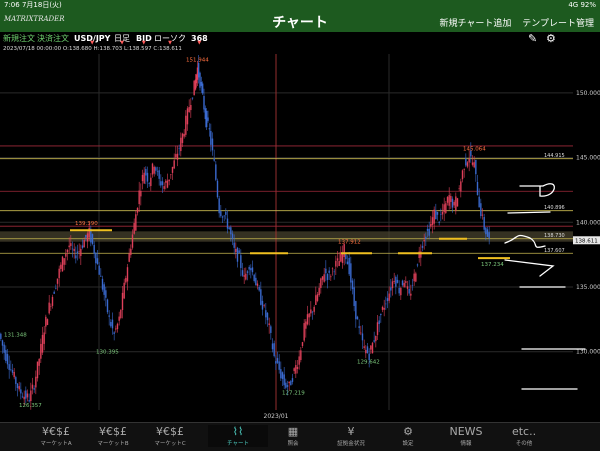 The width and height of the screenshot is (600, 451). What do you see at coordinates (588, 158) in the screenshot?
I see `y-tick-label: 145.000` at bounding box center [588, 158].